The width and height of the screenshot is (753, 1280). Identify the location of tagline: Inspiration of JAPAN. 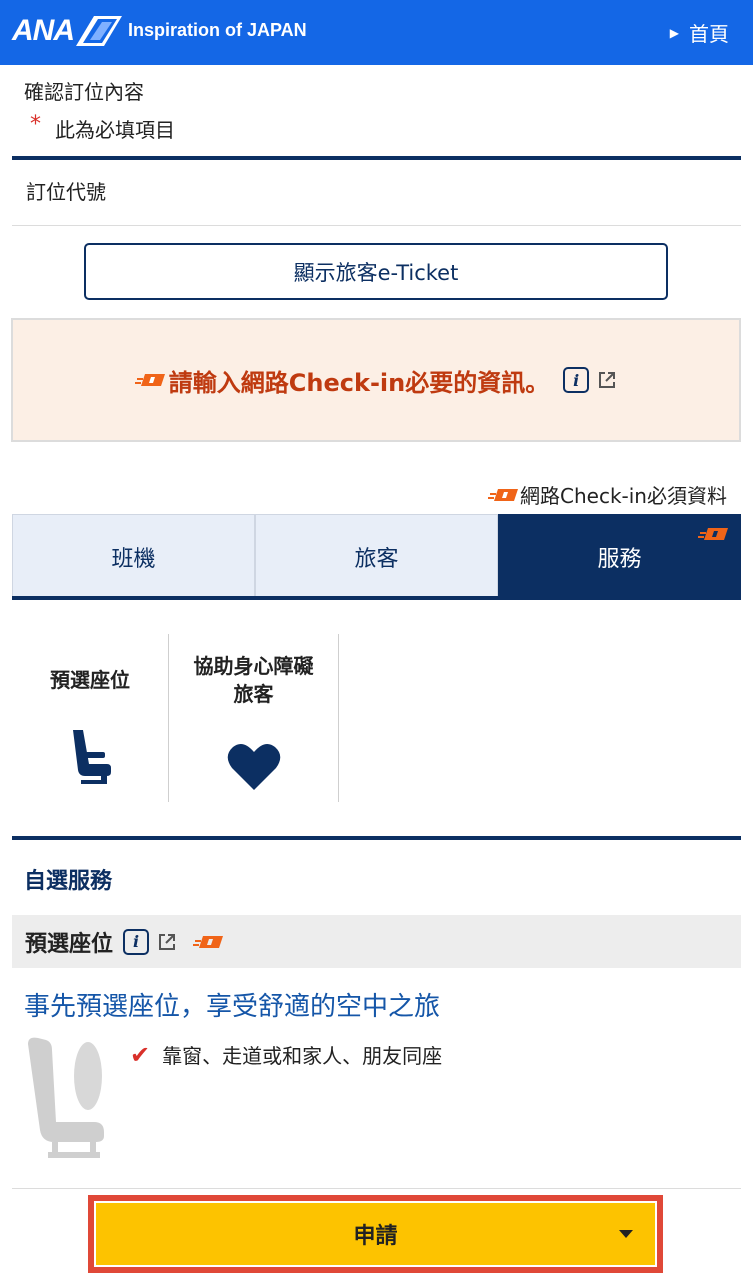
(217, 30).